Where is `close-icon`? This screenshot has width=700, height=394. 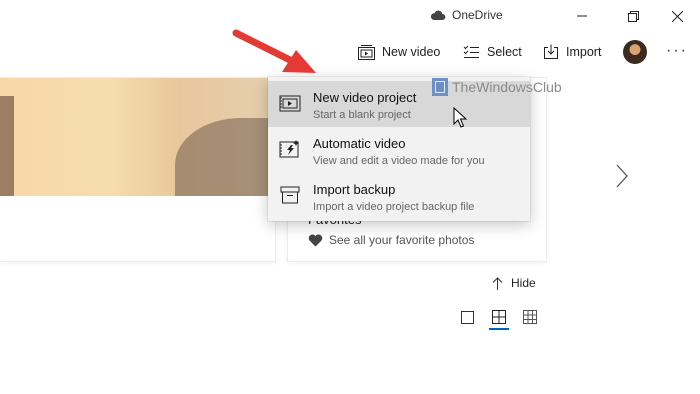 close-icon is located at coordinates (677, 16).